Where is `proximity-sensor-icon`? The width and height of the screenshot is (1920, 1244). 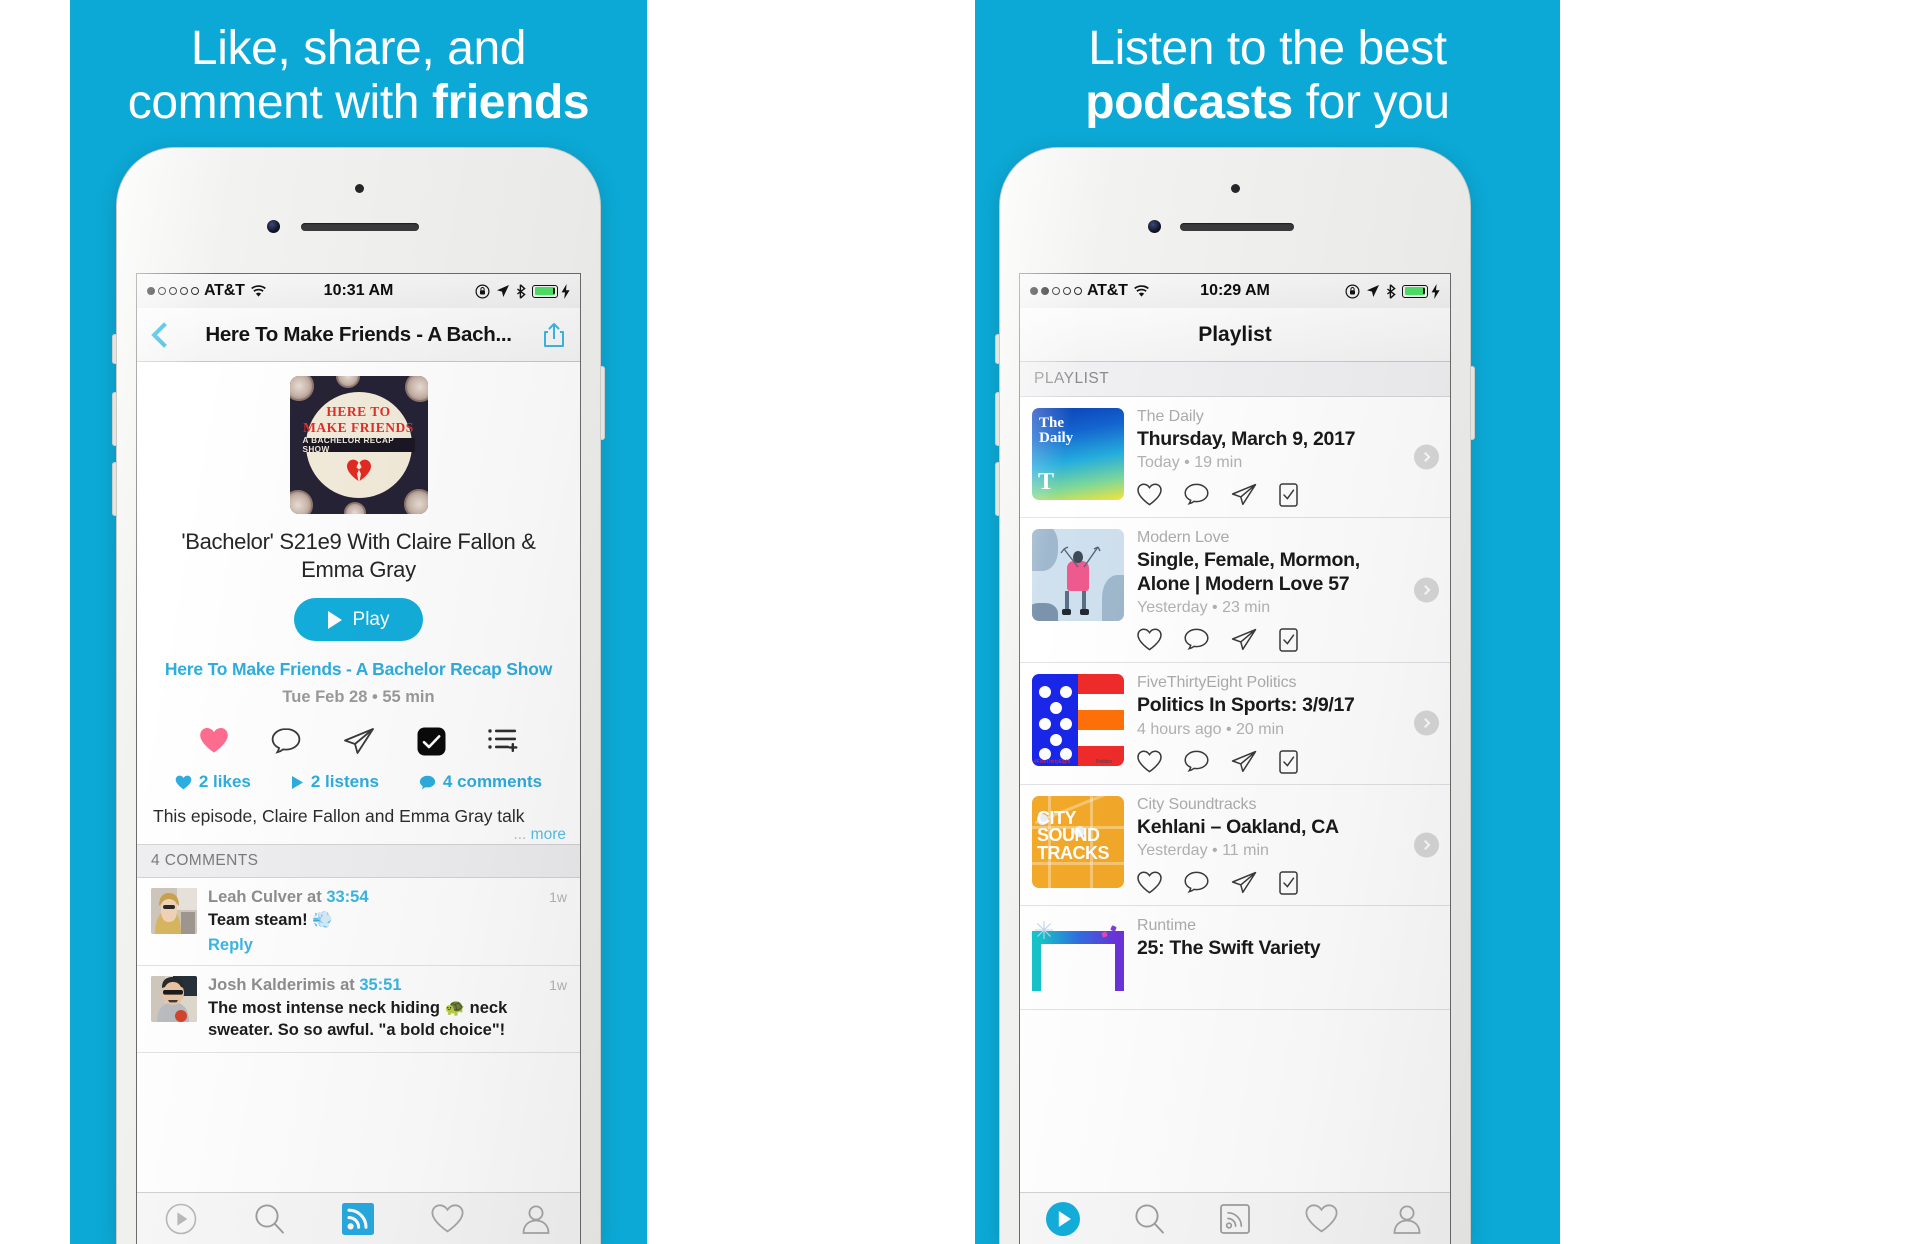
proximity-sensor-icon is located at coordinates (359, 188).